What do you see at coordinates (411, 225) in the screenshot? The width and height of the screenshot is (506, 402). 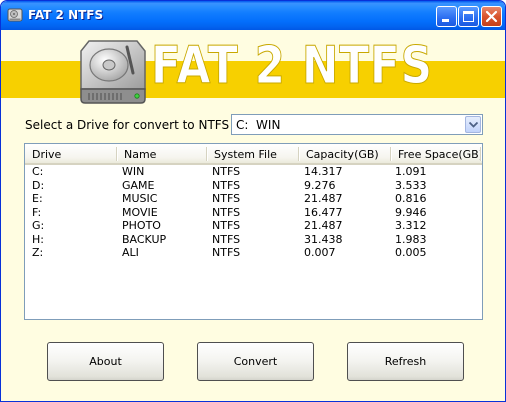 I see `free-space-cell: 3.312` at bounding box center [411, 225].